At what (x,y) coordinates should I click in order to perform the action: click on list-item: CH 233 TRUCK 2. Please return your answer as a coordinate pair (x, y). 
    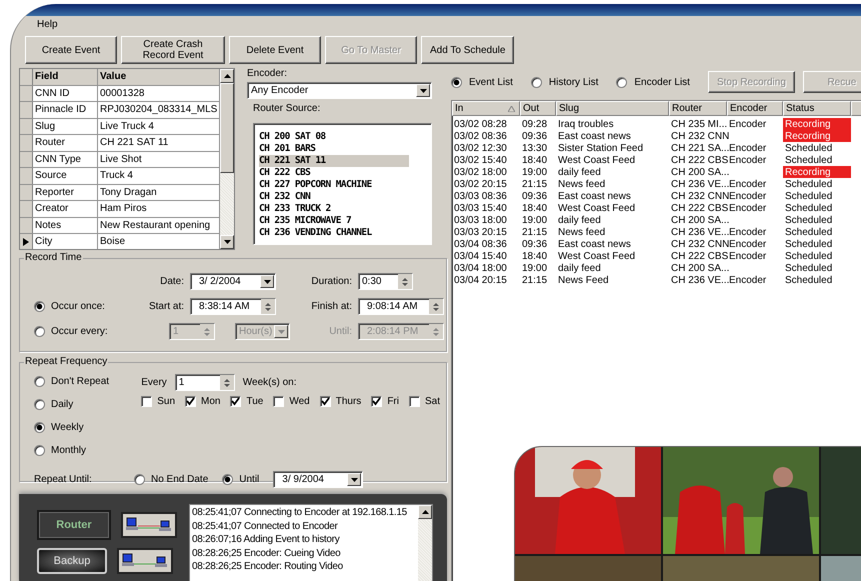
    Looking at the image, I should click on (334, 209).